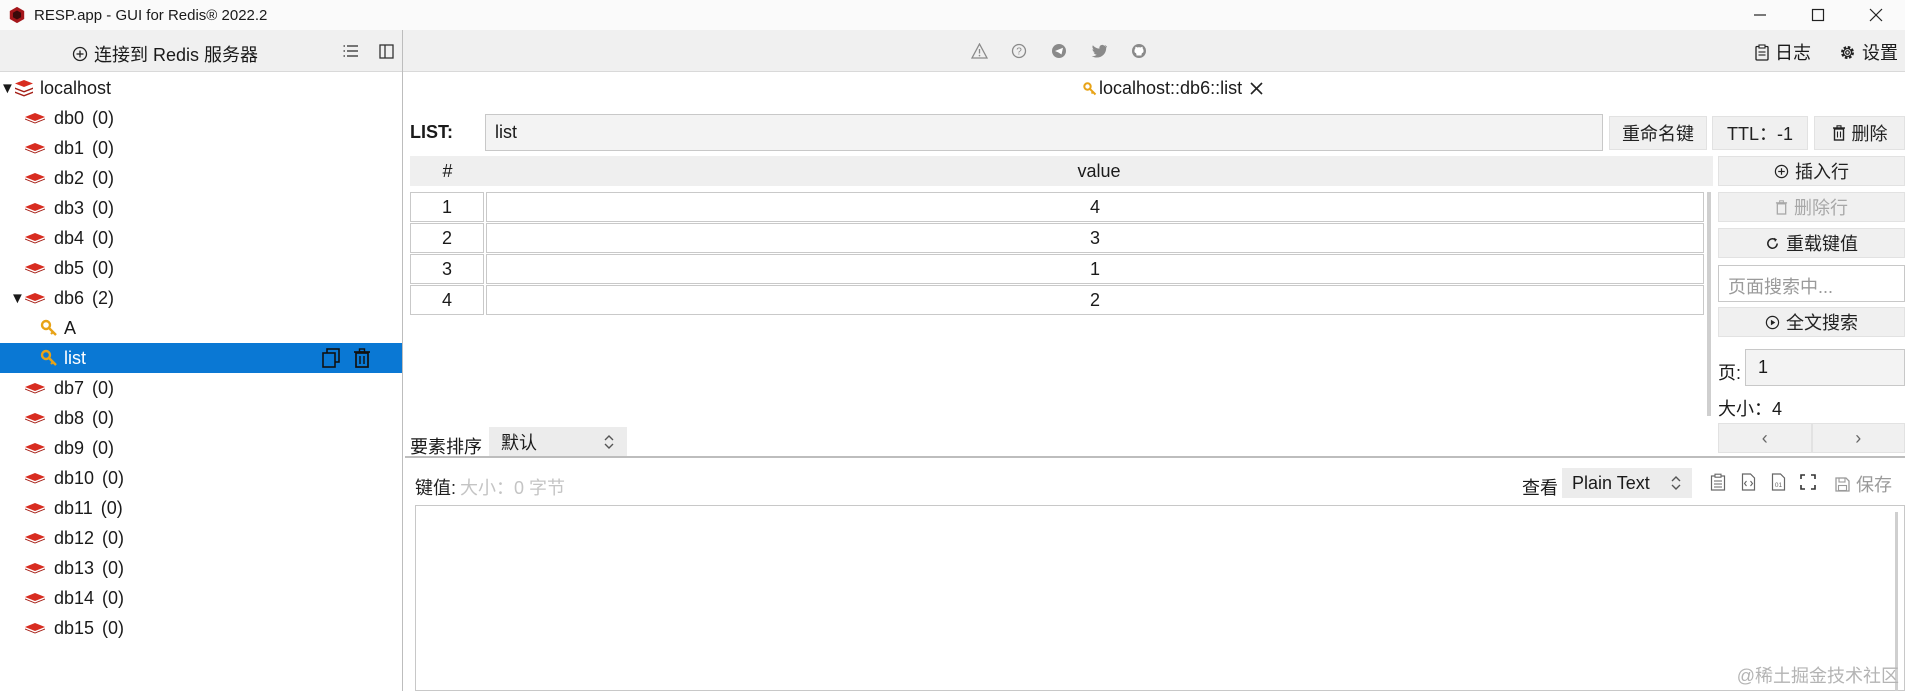 Image resolution: width=1905 pixels, height=691 pixels. I want to click on table-row: 42, so click(1061, 300).